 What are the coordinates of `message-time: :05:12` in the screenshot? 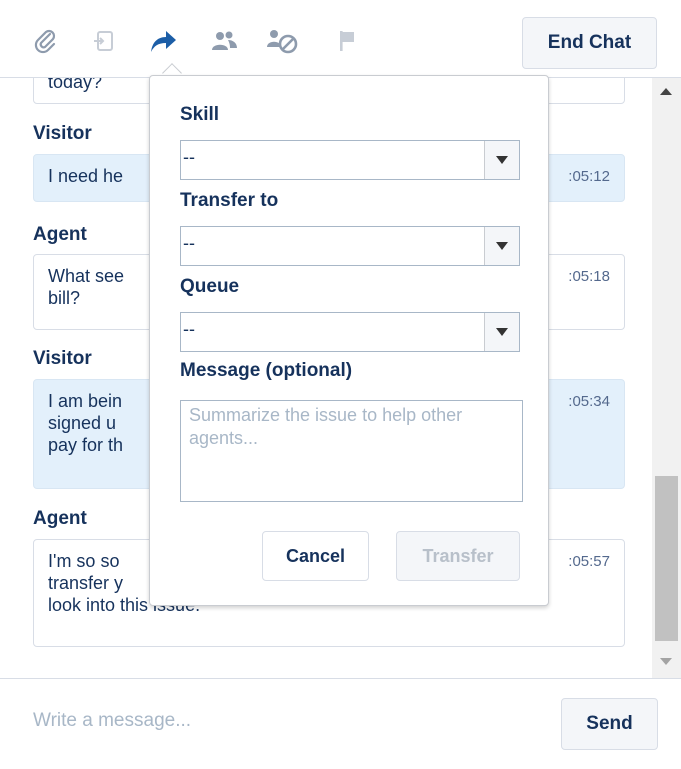 It's located at (589, 176).